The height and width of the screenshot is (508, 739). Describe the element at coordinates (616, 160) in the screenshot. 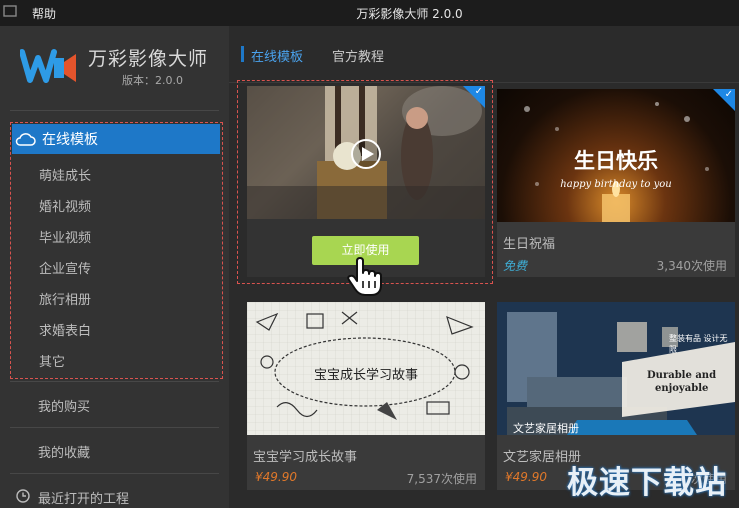

I see `thumbnail-title: 生日快乐` at that location.